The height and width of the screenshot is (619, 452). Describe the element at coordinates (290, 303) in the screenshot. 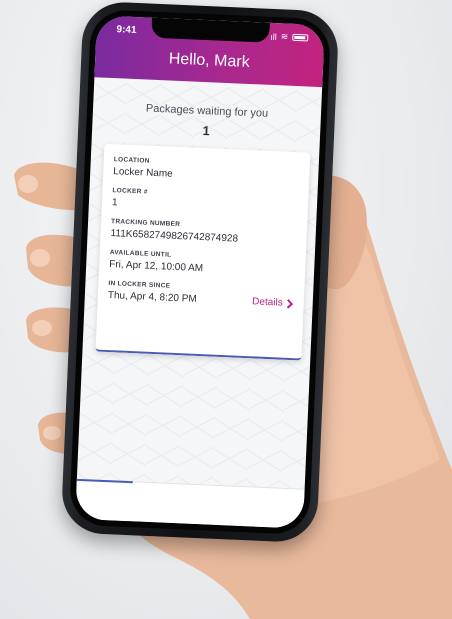

I see `chevron-right-icon` at that location.